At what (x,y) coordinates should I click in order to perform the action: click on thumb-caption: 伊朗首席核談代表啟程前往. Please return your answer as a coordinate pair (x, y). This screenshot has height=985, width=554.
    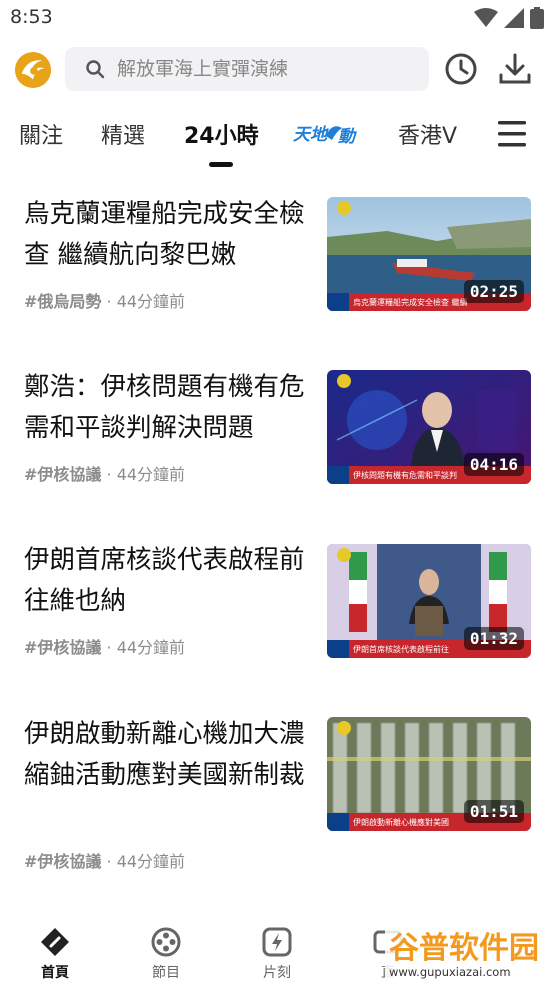
    Looking at the image, I should click on (401, 649).